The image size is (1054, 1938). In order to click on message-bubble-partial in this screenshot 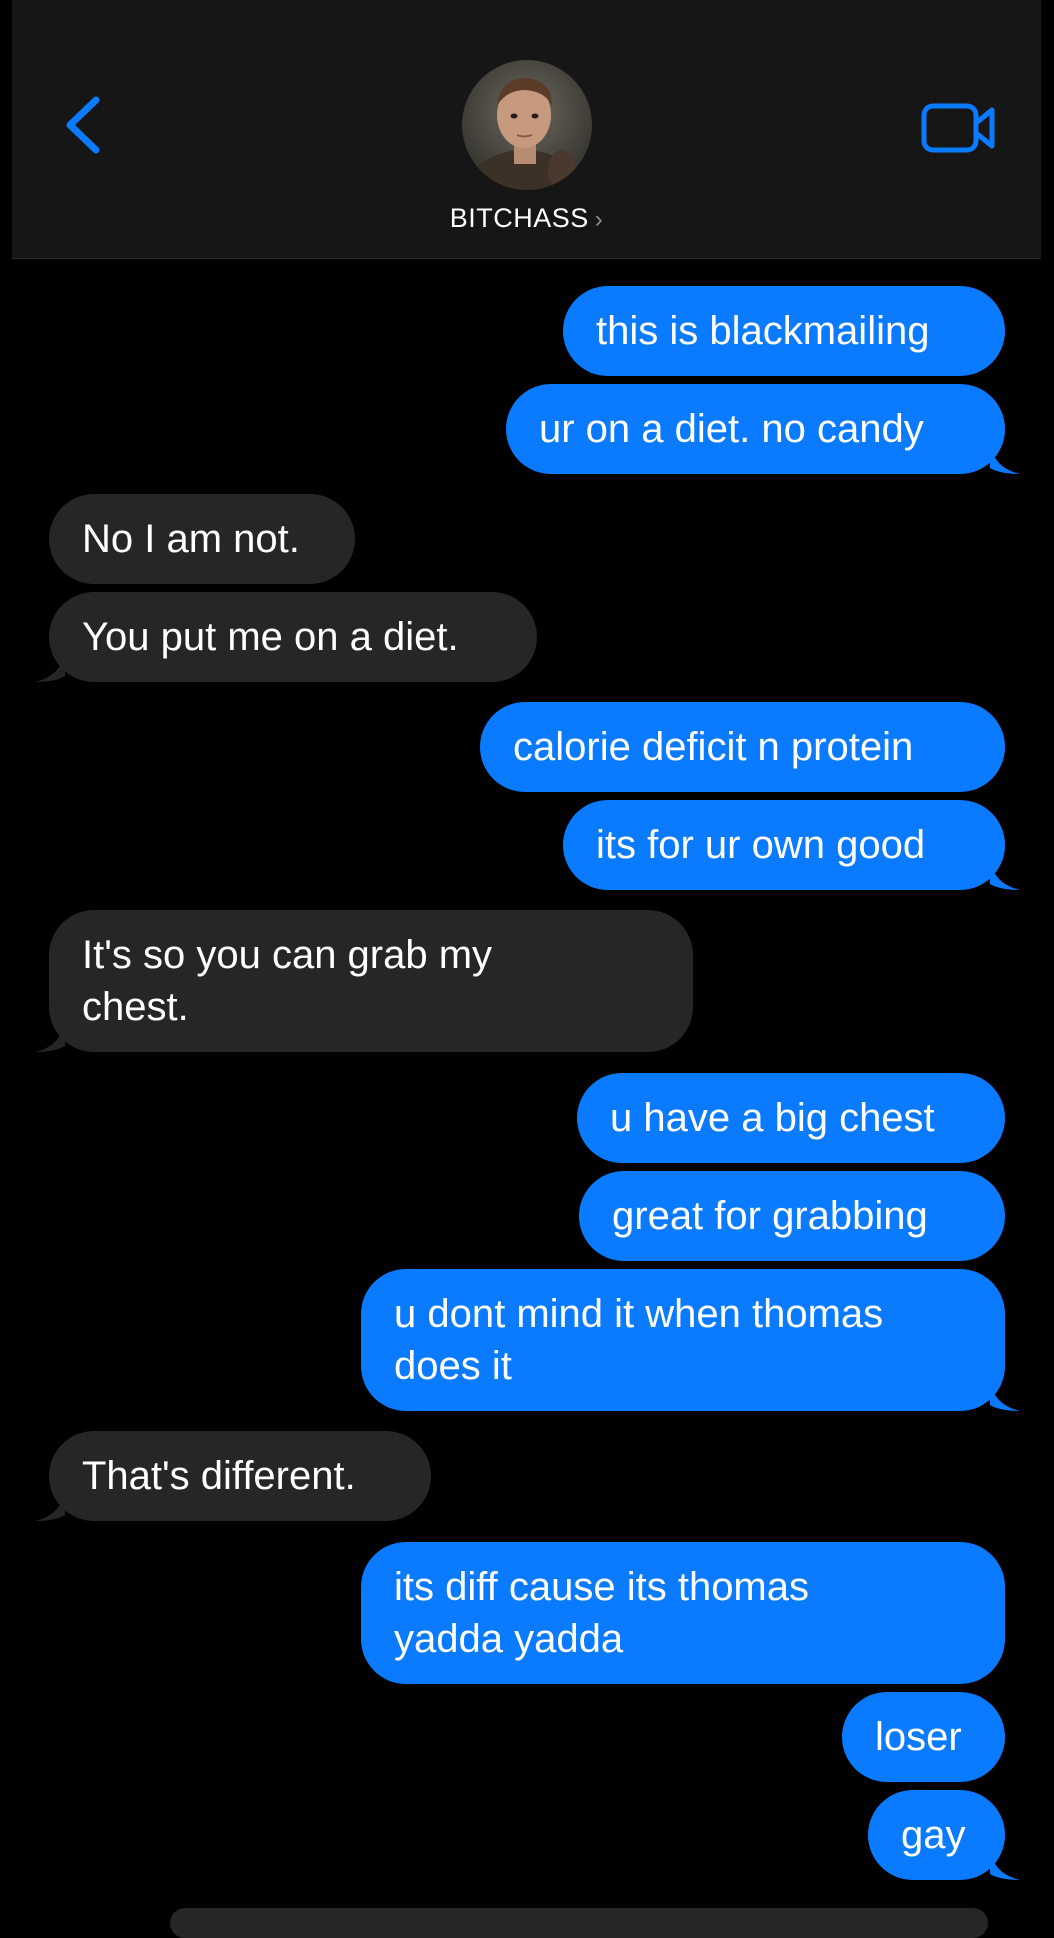, I will do `click(579, 1923)`.